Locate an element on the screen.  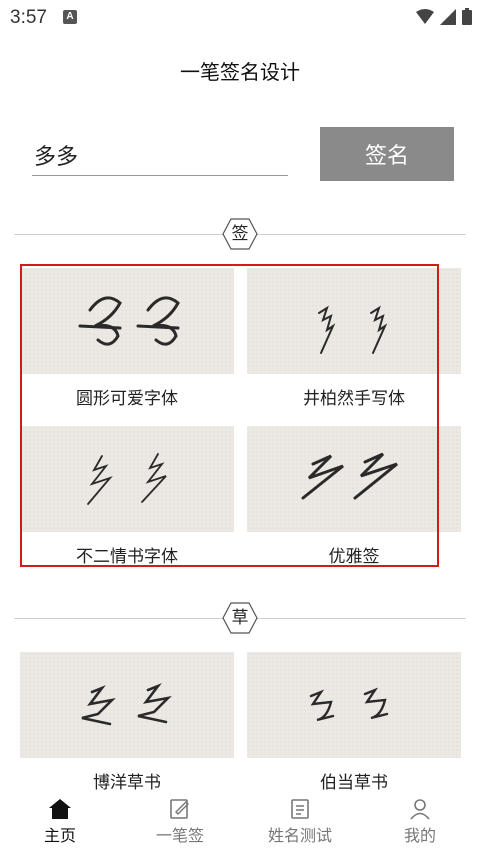
status-time: 3:57 is located at coordinates (28, 17).